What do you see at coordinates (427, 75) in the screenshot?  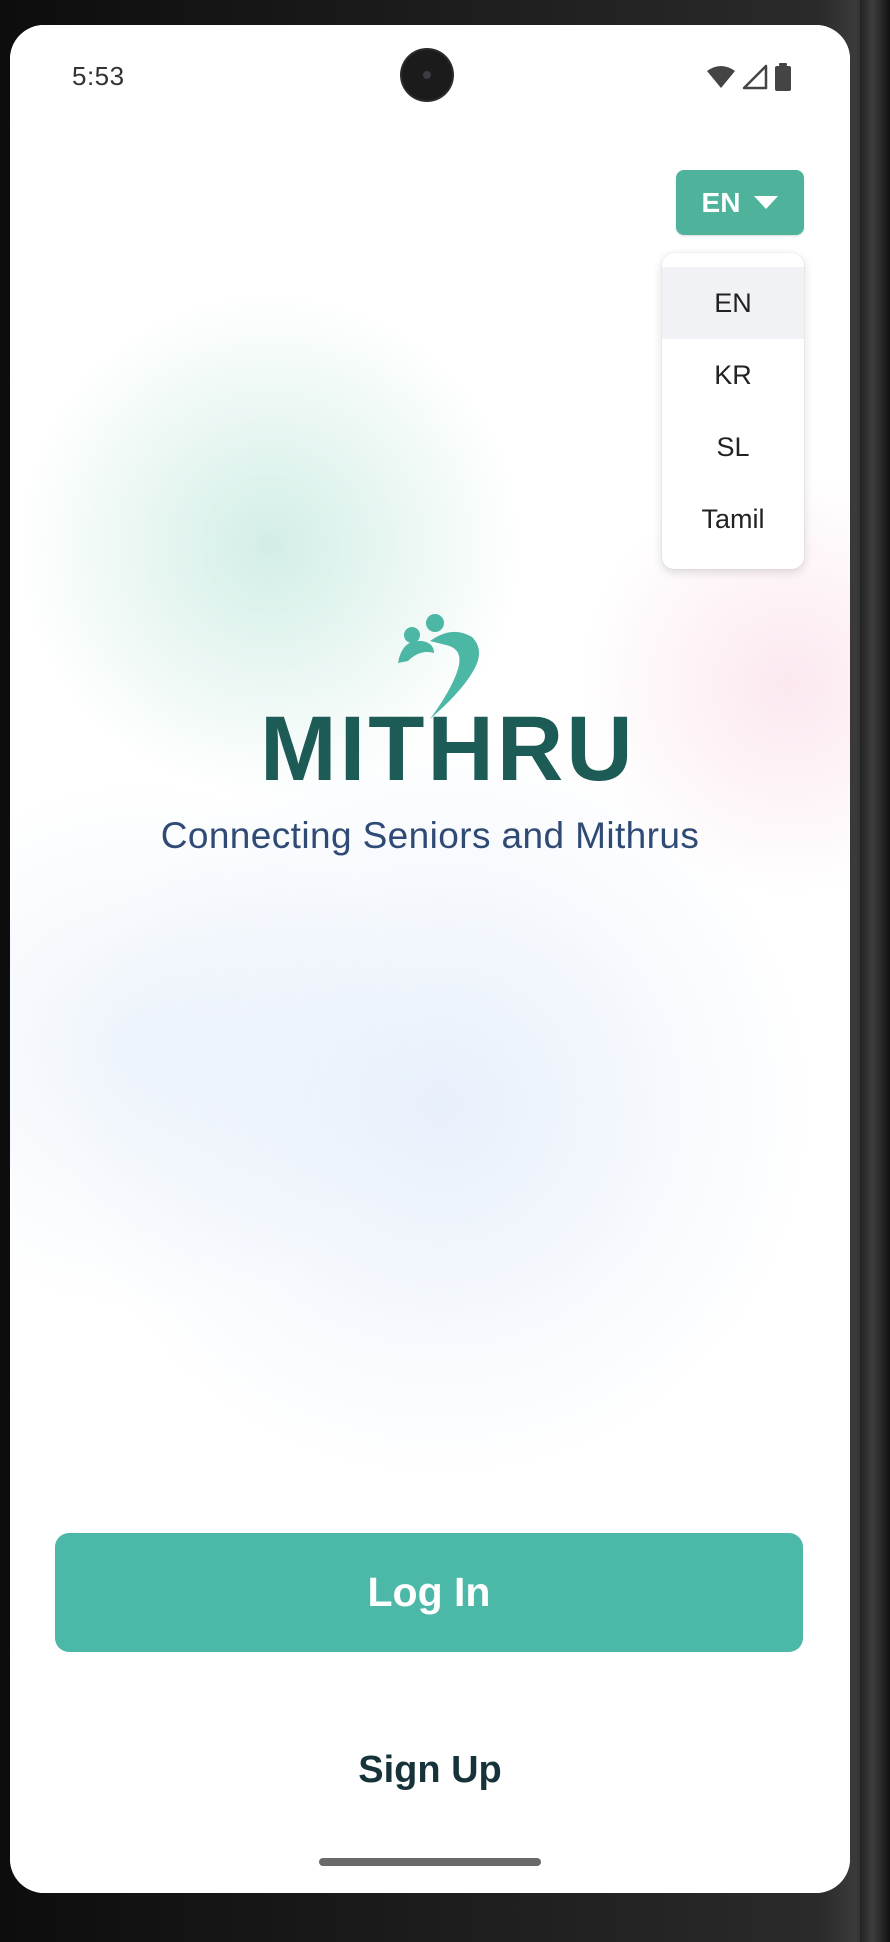 I see `front-camera` at bounding box center [427, 75].